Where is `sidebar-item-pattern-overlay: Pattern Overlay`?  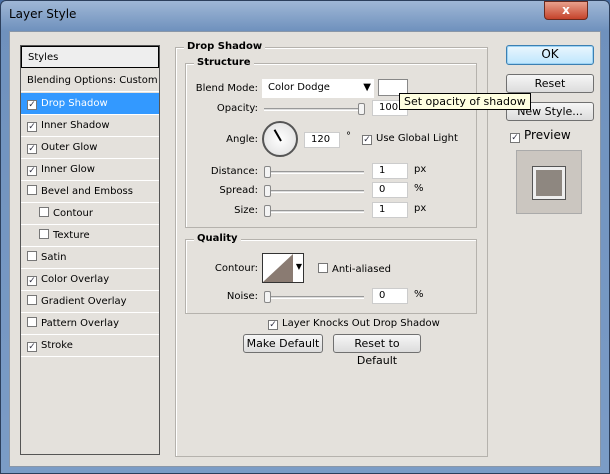
sidebar-item-pattern-overlay: Pattern Overlay is located at coordinates (90, 324).